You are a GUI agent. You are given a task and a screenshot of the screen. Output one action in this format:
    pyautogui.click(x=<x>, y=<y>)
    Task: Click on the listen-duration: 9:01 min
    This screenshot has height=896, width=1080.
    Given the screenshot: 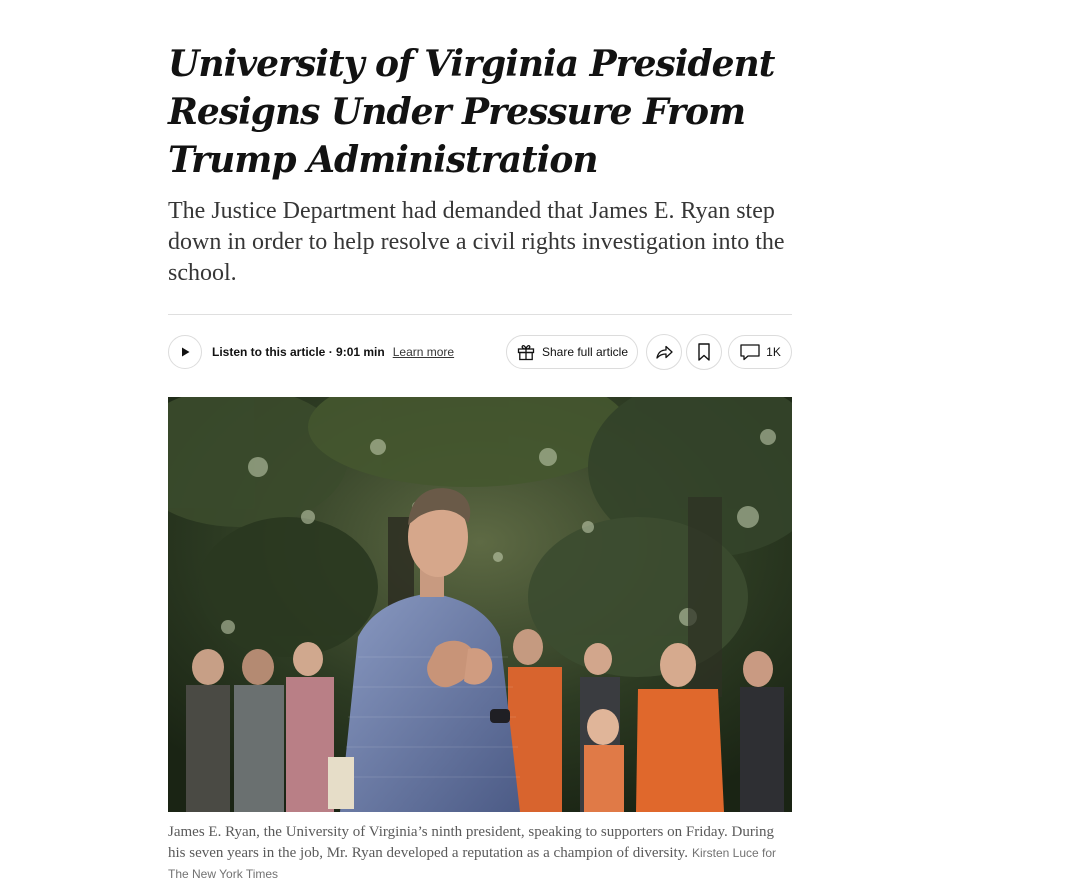 What is the action you would take?
    pyautogui.click(x=360, y=352)
    